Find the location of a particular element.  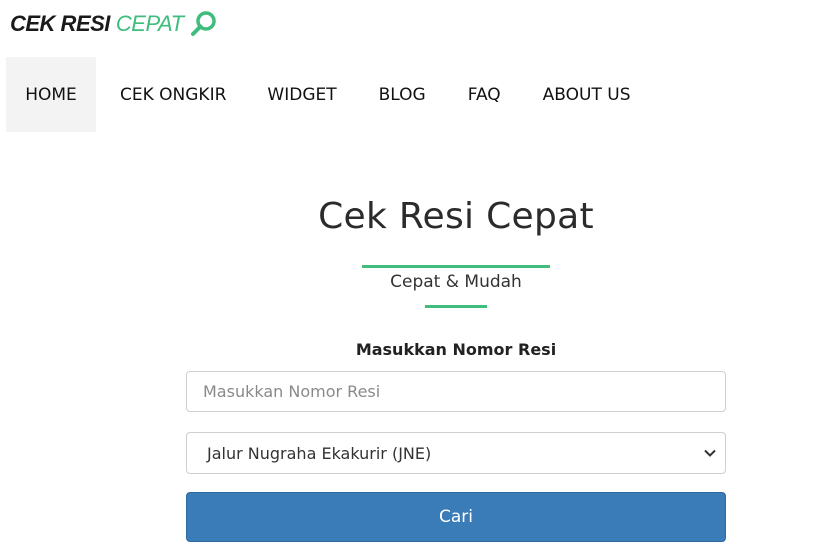

nav-item-about-us: ABOUT US is located at coordinates (587, 94).